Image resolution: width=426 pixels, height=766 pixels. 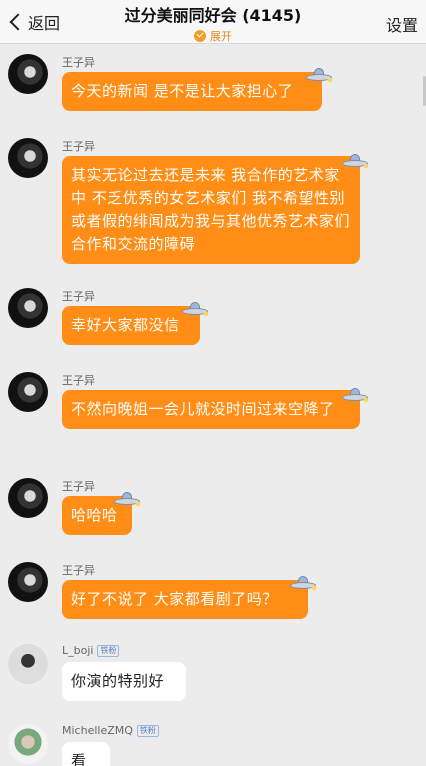 What do you see at coordinates (18, 22) in the screenshot?
I see `chevron-left-icon` at bounding box center [18, 22].